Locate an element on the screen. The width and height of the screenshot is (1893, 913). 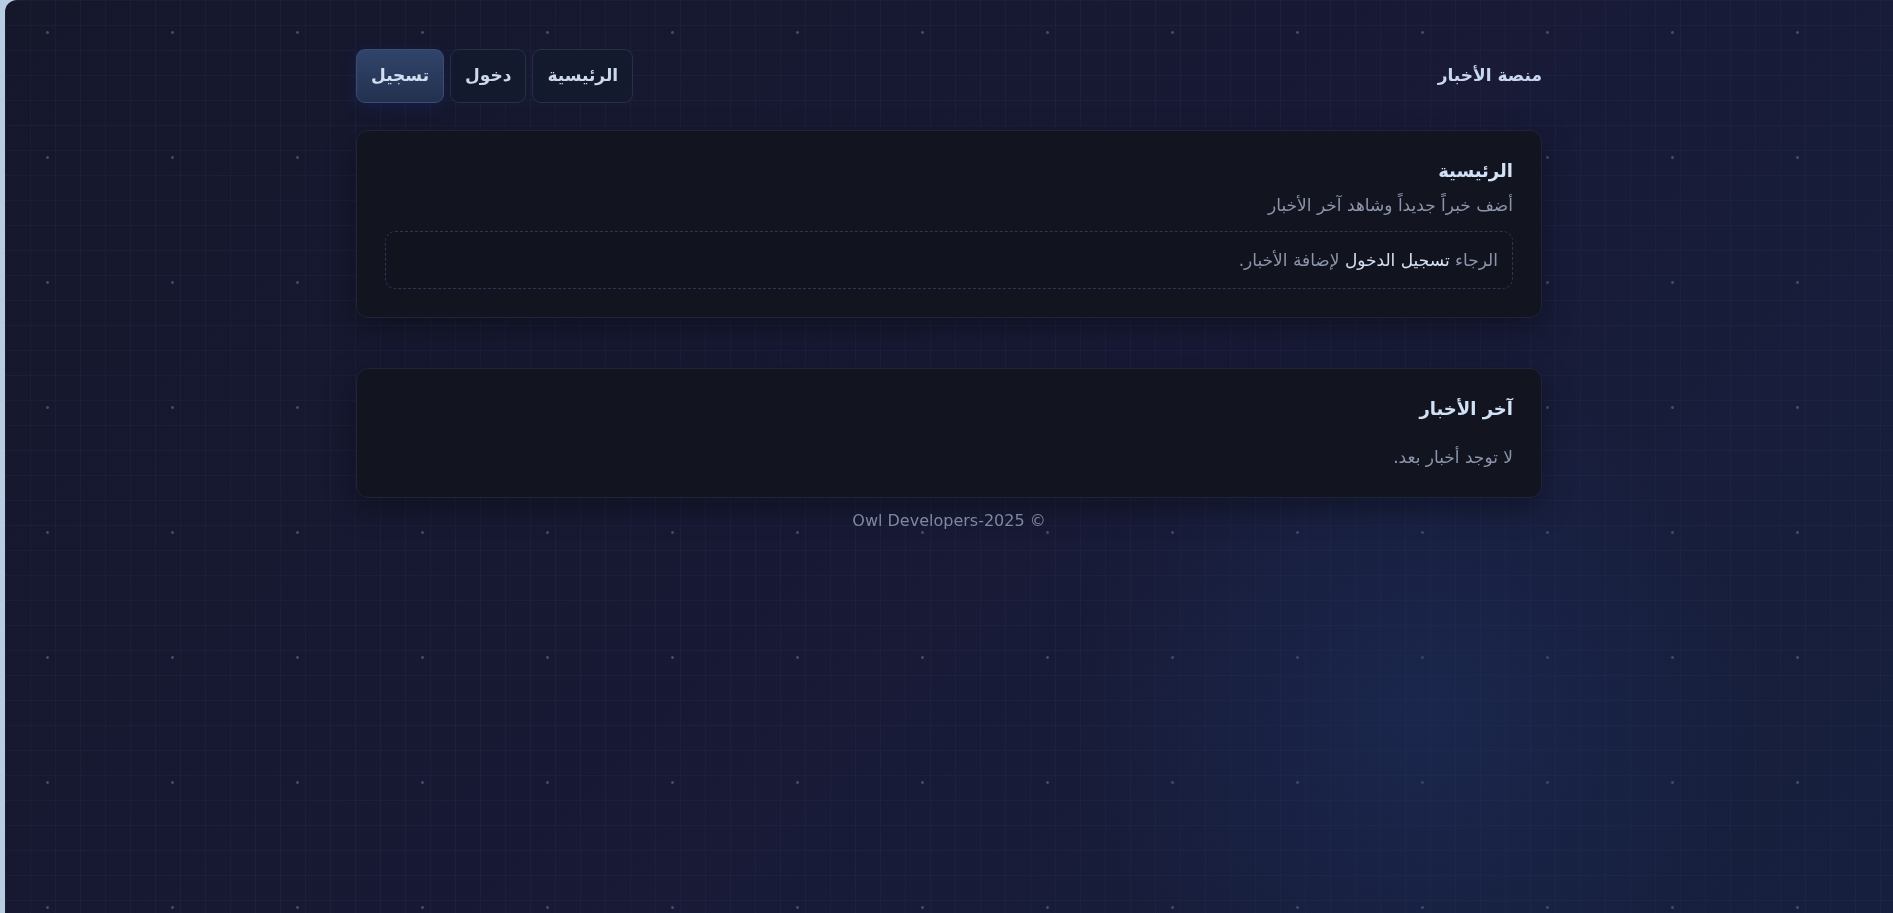
copyright-text: Owl Developers-2025 © is located at coordinates (949, 521).